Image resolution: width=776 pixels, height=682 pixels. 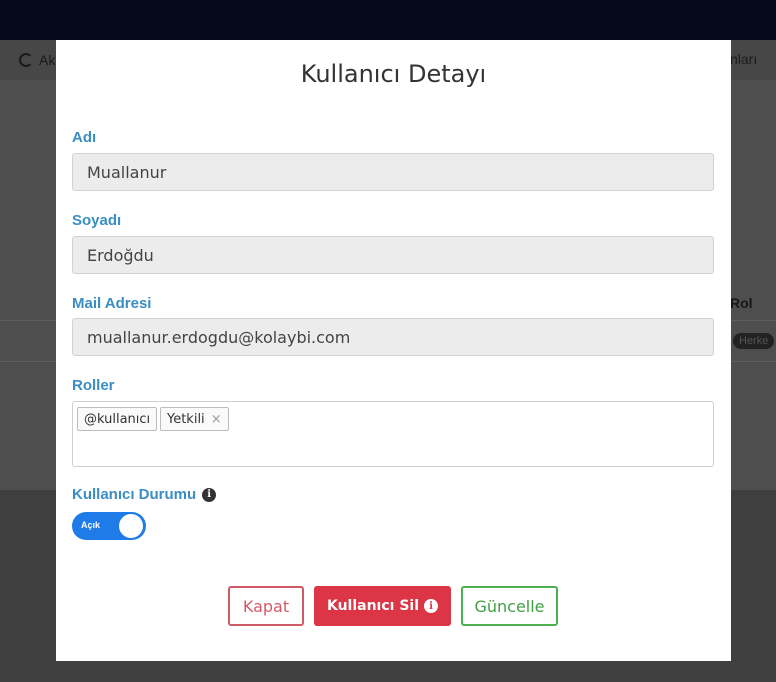 I want to click on email-label: Mail Adresi, so click(x=112, y=303).